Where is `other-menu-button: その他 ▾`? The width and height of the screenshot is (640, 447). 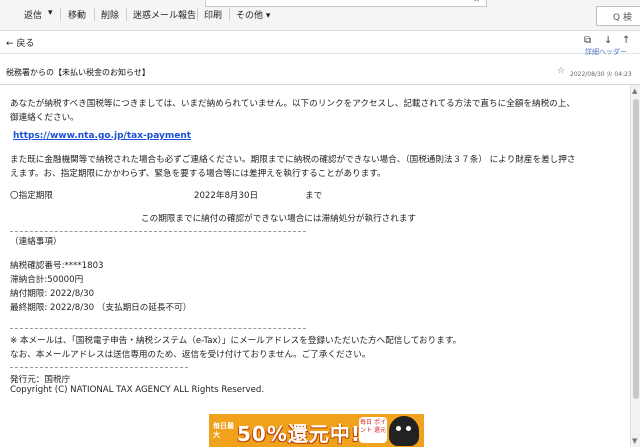 other-menu-button: その他 ▾ is located at coordinates (253, 14).